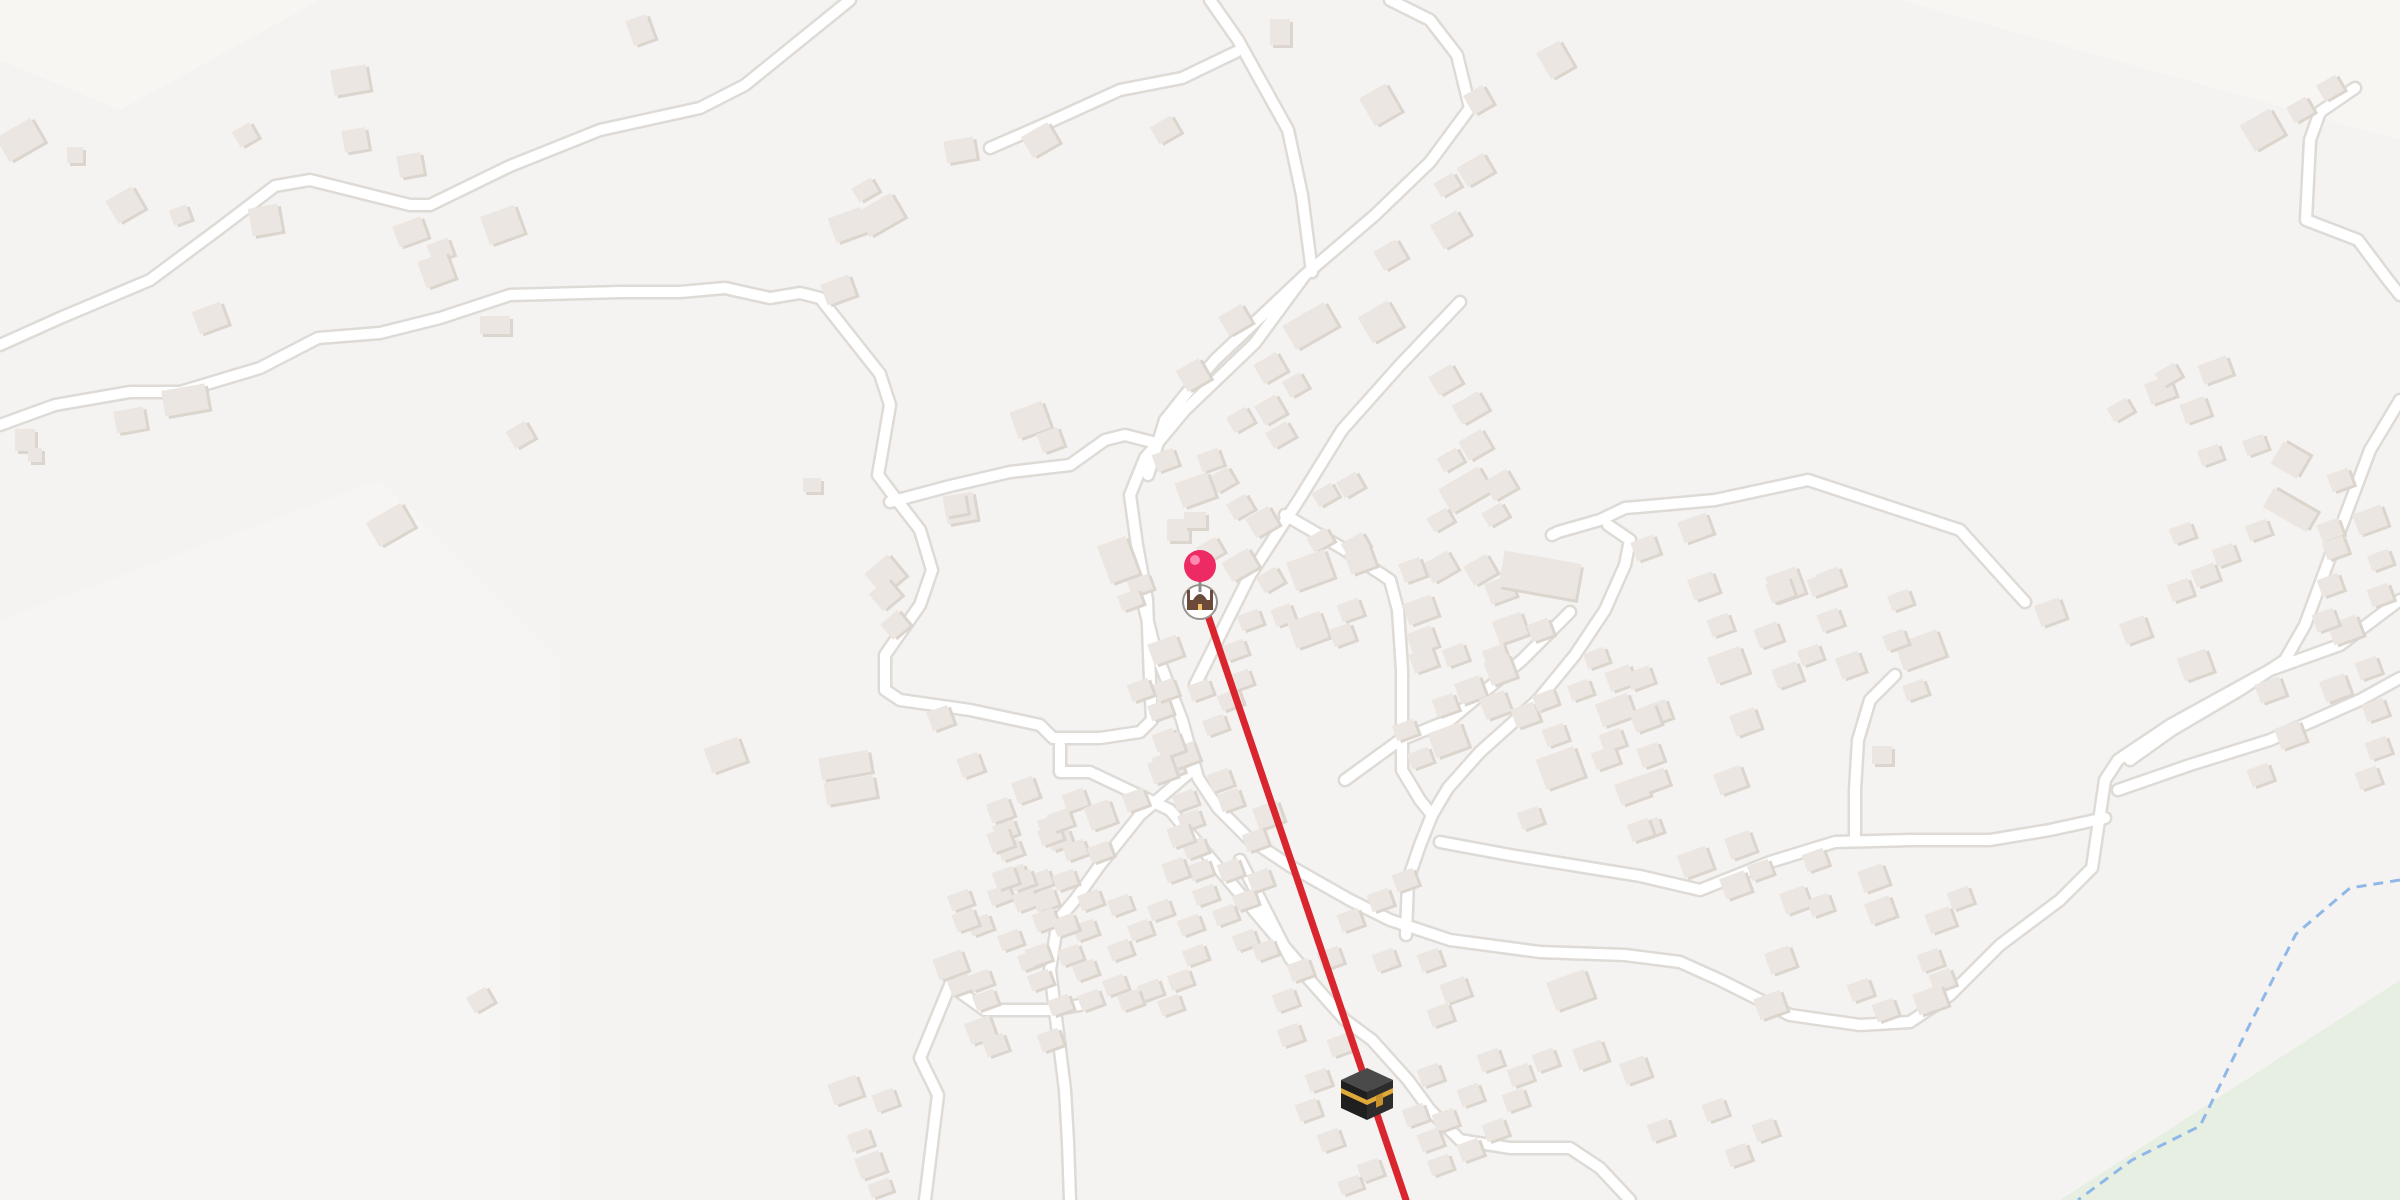 The width and height of the screenshot is (2400, 1200). Describe the element at coordinates (2230, 1090) in the screenshot. I see `park-area` at that location.